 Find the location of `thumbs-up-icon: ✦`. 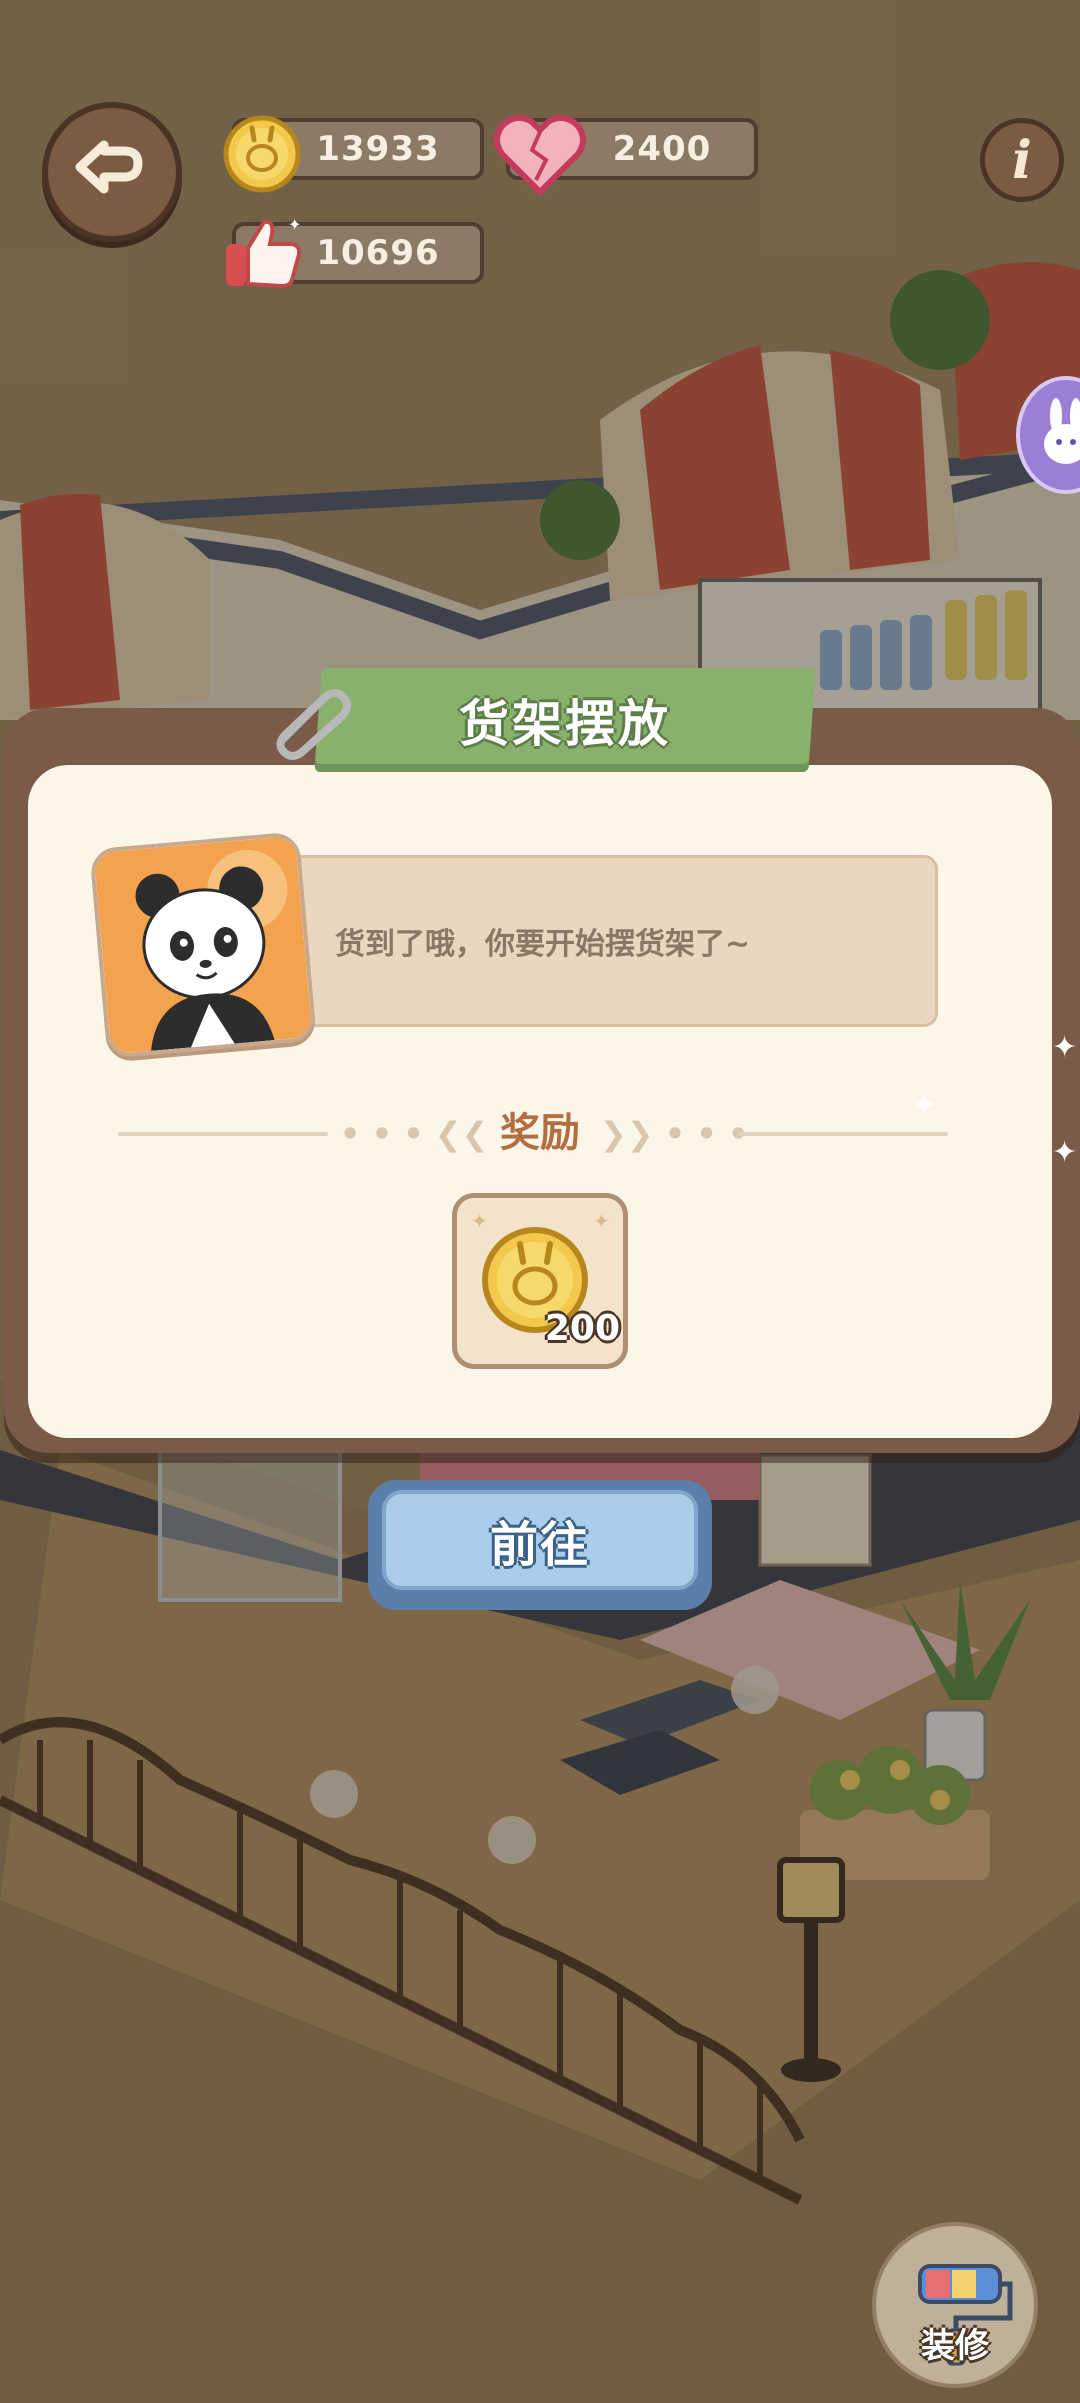

thumbs-up-icon: ✦ is located at coordinates (263, 252).